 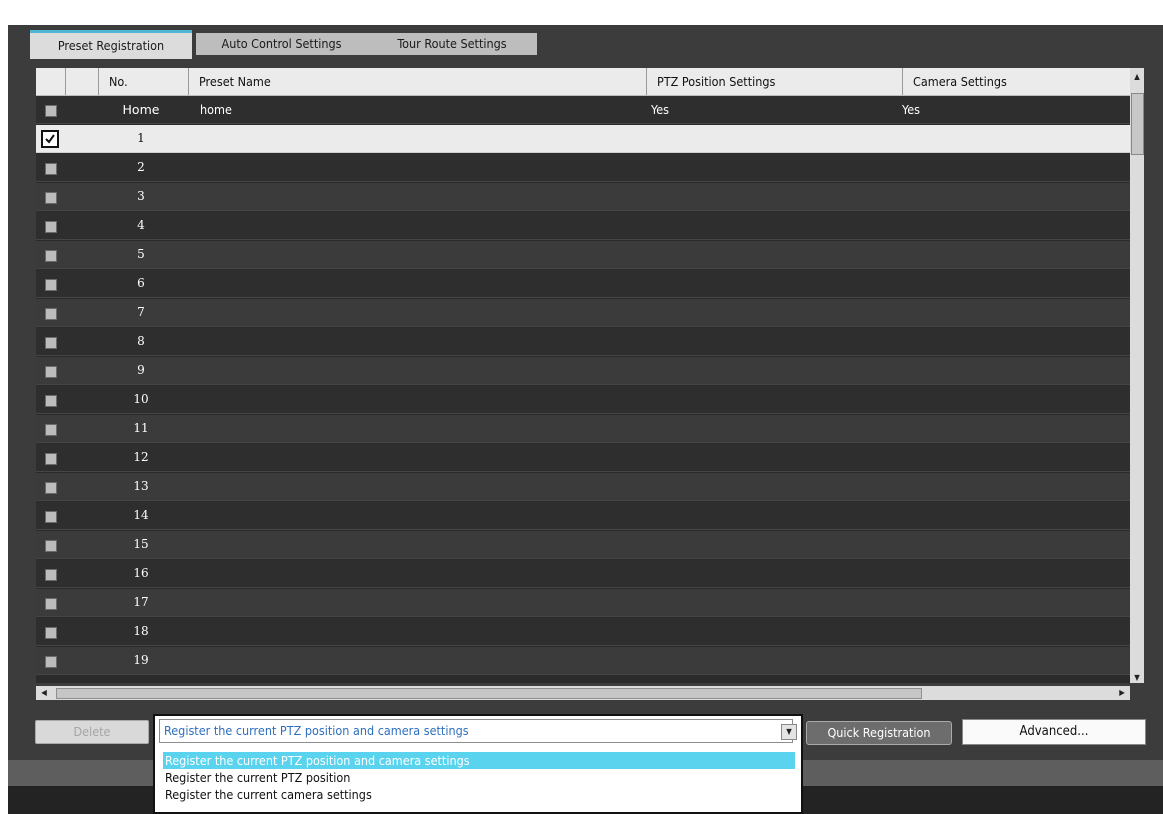 I want to click on table-row: 3, so click(x=583, y=197).